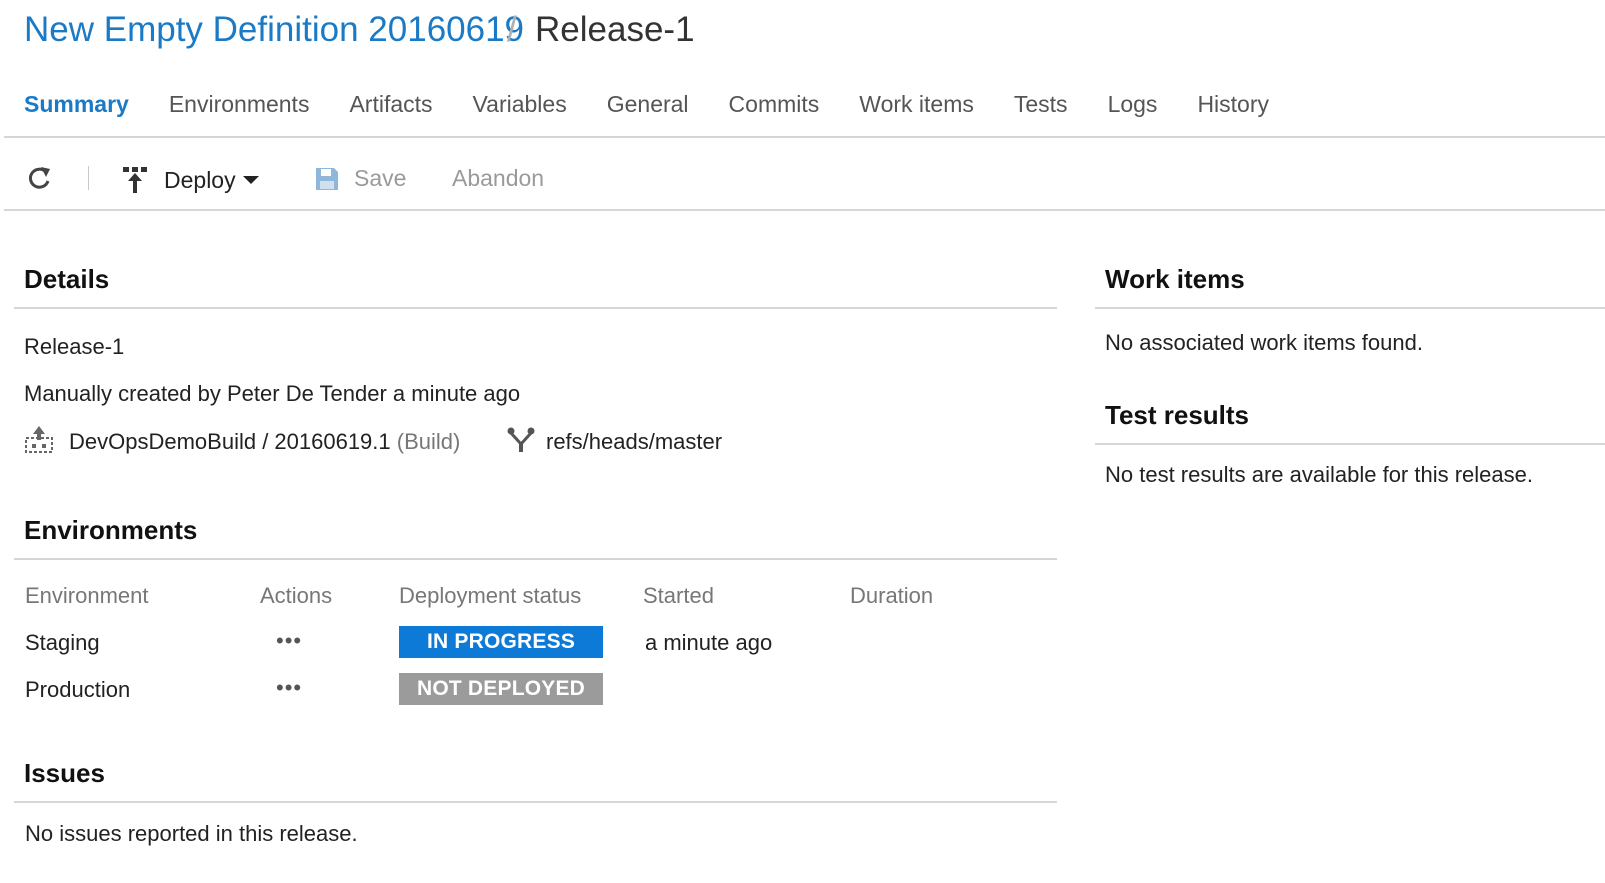 The width and height of the screenshot is (1605, 883). I want to click on chevron-down-icon, so click(250, 180).